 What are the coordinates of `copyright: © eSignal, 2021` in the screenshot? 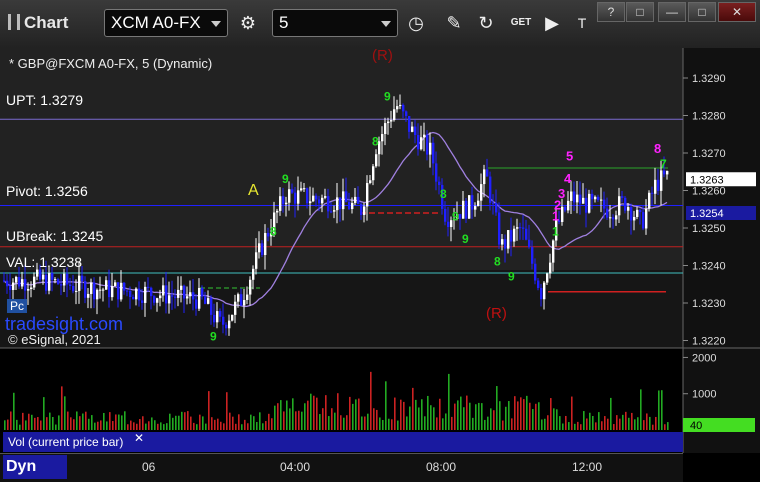 It's located at (54, 339).